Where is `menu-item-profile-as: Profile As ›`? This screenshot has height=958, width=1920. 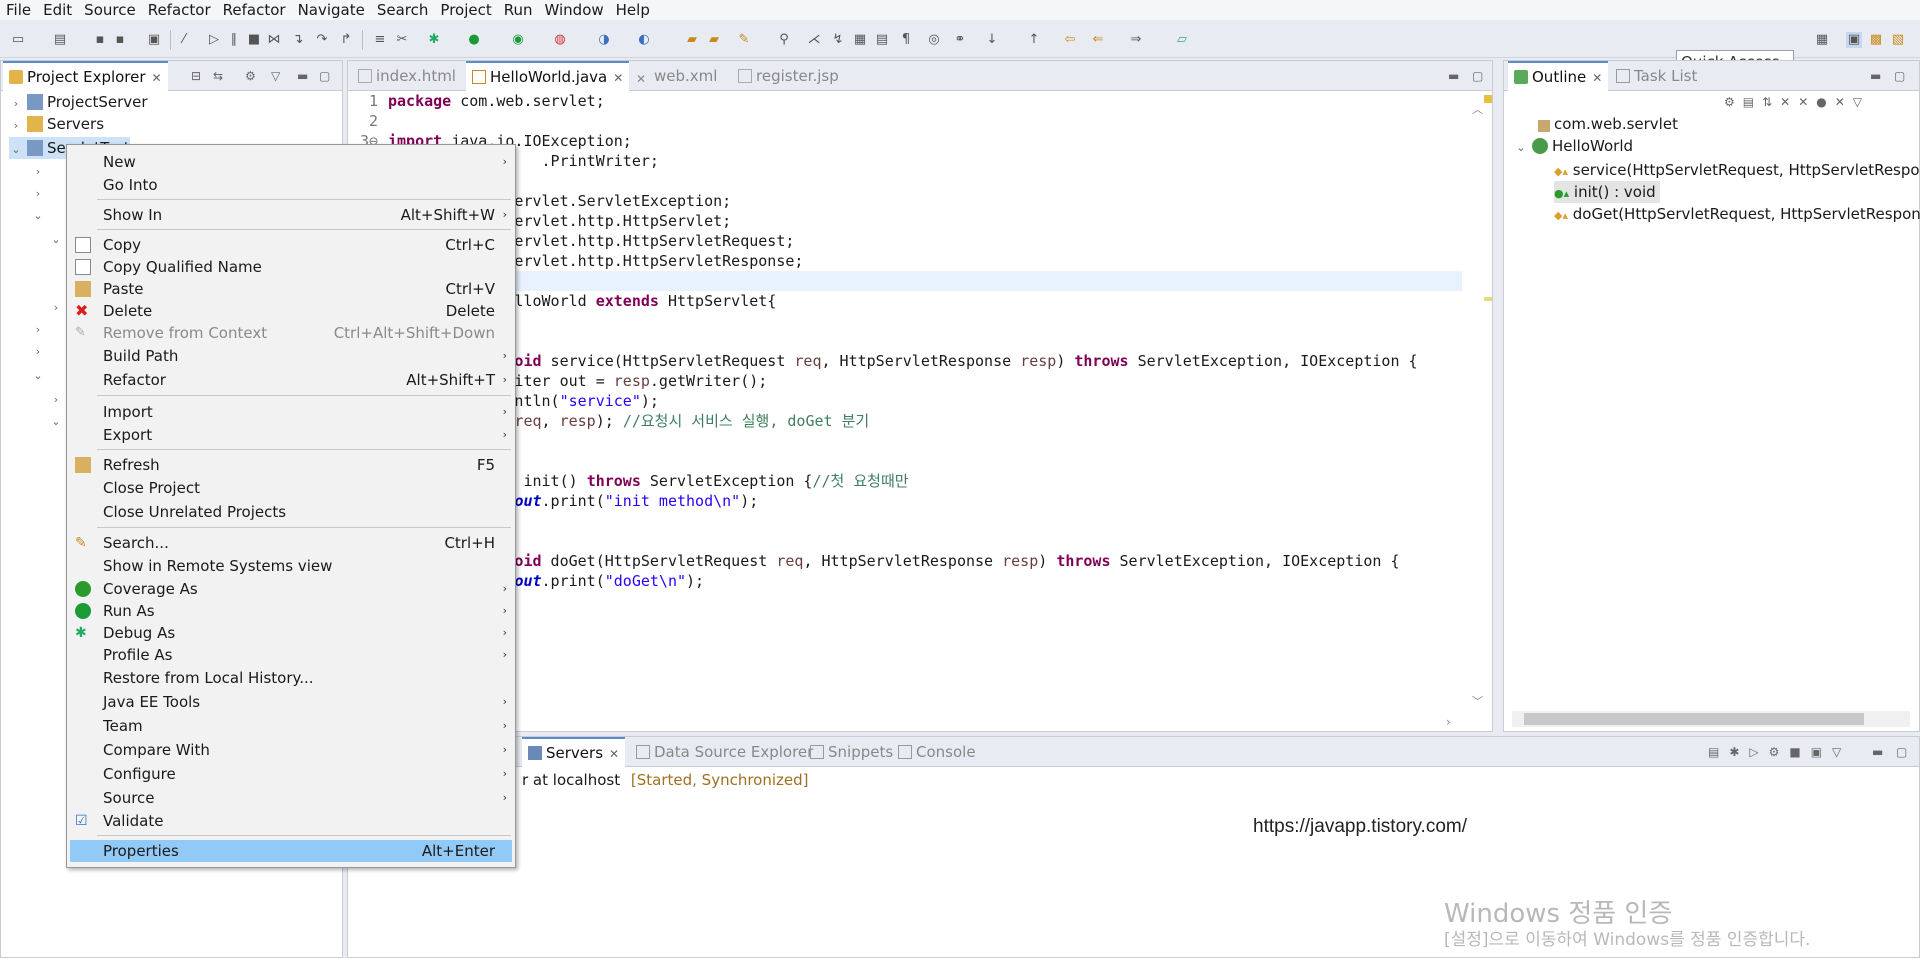
menu-item-profile-as: Profile As › is located at coordinates (291, 655).